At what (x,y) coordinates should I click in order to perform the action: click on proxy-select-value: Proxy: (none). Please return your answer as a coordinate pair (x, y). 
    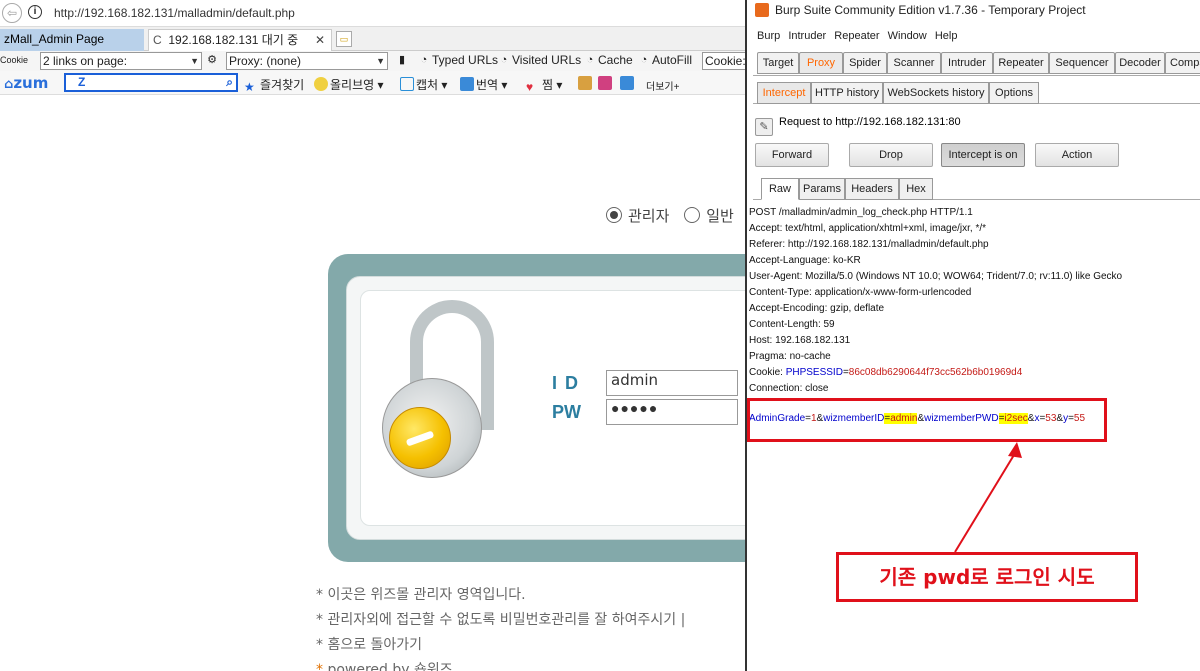
    Looking at the image, I should click on (265, 61).